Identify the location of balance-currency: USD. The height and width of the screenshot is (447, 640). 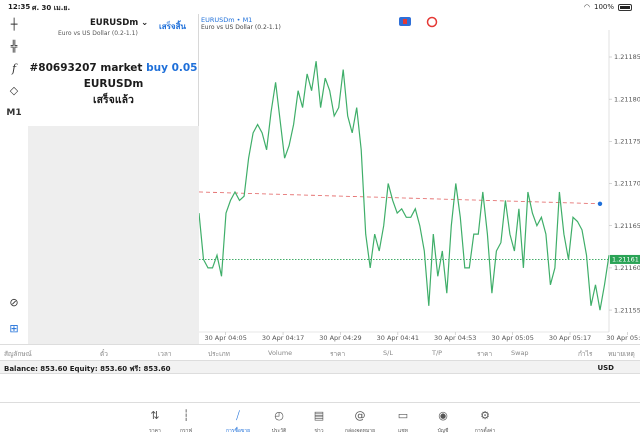
(605, 368).